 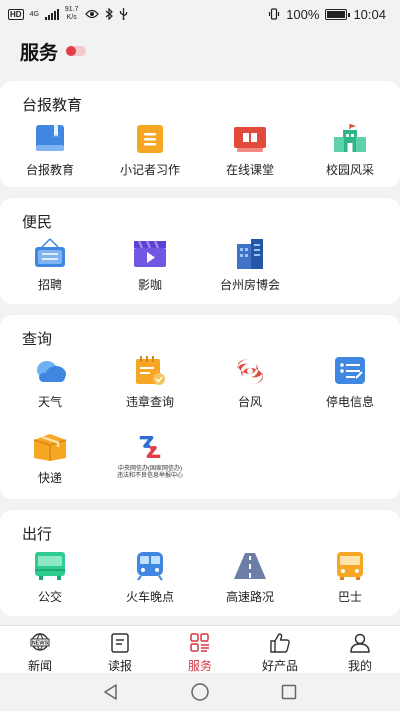 What do you see at coordinates (249, 402) in the screenshot?
I see `service-label: 台风` at bounding box center [249, 402].